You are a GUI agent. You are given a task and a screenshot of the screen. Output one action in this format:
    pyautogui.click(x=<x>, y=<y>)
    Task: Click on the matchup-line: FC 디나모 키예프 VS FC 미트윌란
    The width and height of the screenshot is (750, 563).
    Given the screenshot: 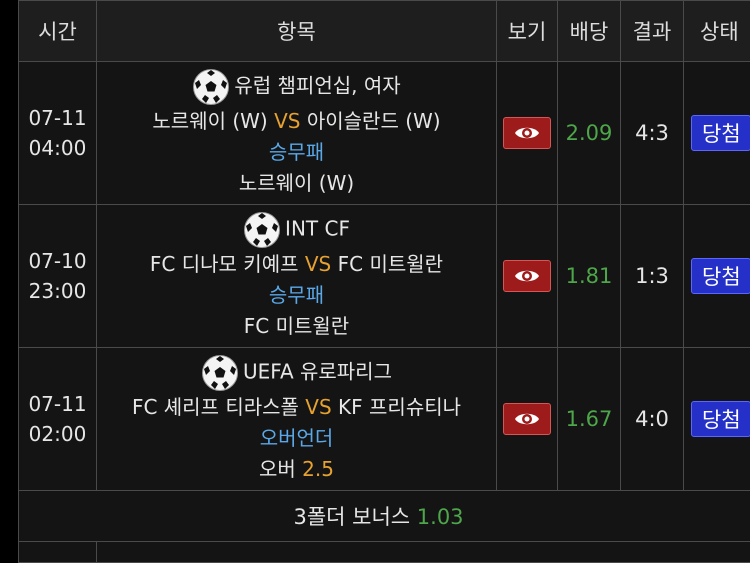 What is the action you would take?
    pyautogui.click(x=296, y=264)
    